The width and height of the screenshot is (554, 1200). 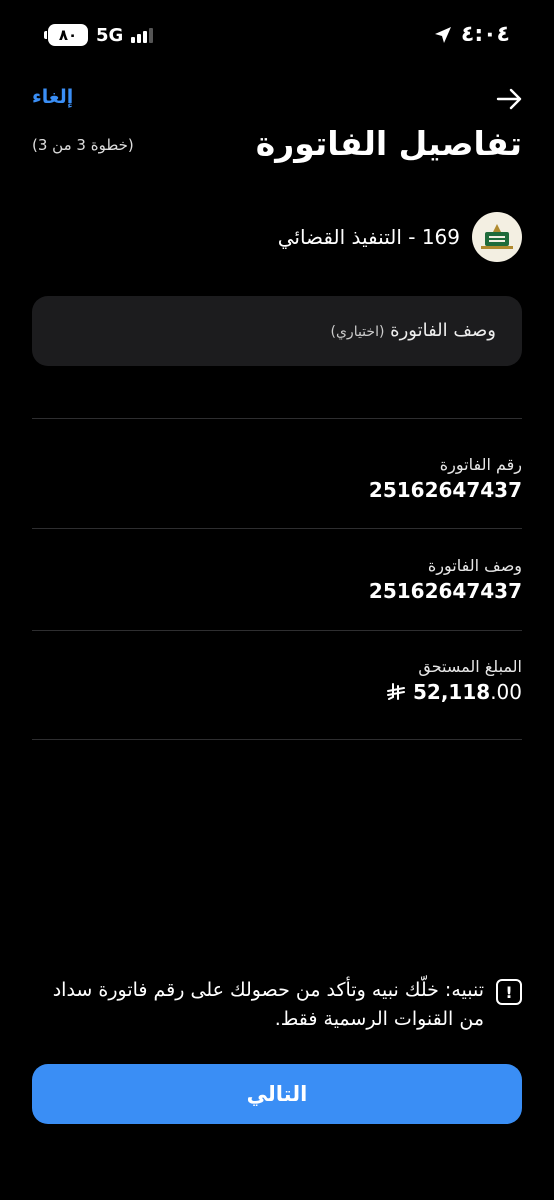 What do you see at coordinates (480, 464) in the screenshot?
I see `invoice-number-label: رقم الفاتورة` at bounding box center [480, 464].